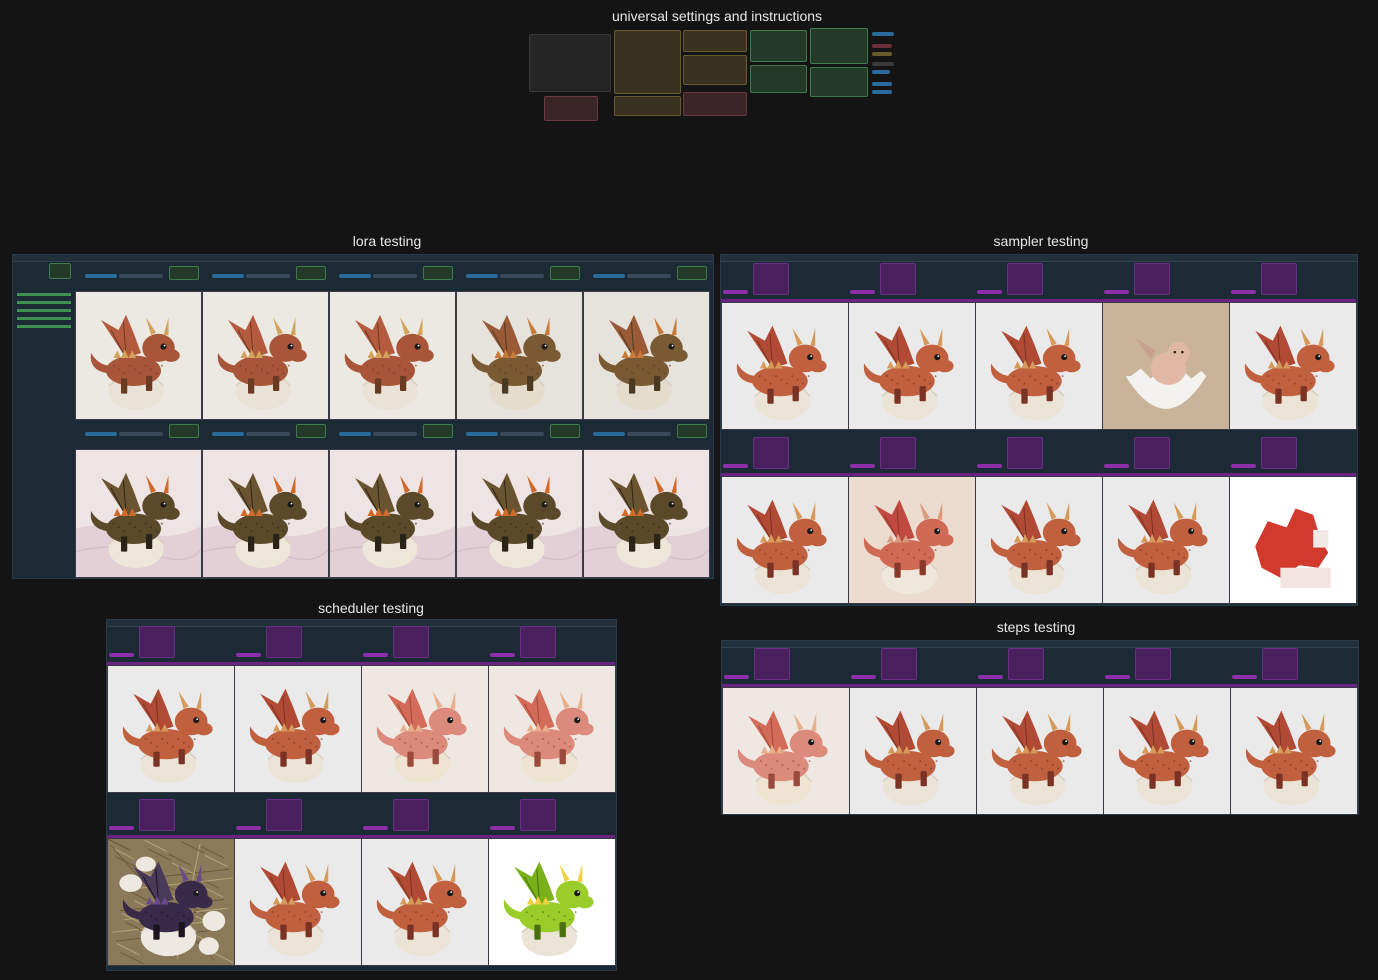  Describe the element at coordinates (387, 241) in the screenshot. I see `group-title-lora: lora testing` at that location.